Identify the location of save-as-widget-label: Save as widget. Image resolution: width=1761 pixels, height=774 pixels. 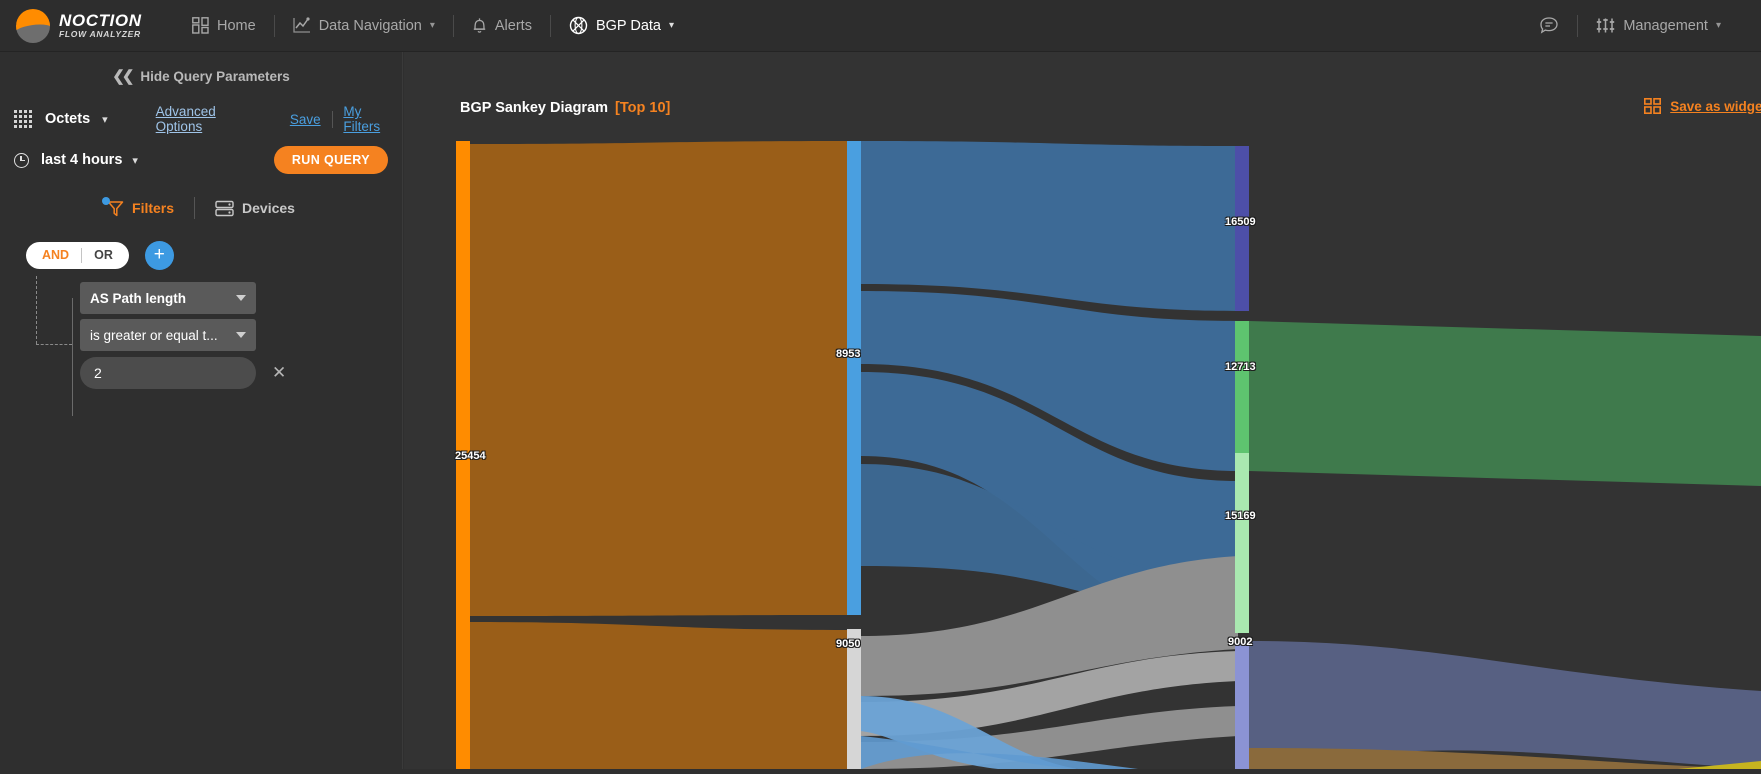
(1715, 106).